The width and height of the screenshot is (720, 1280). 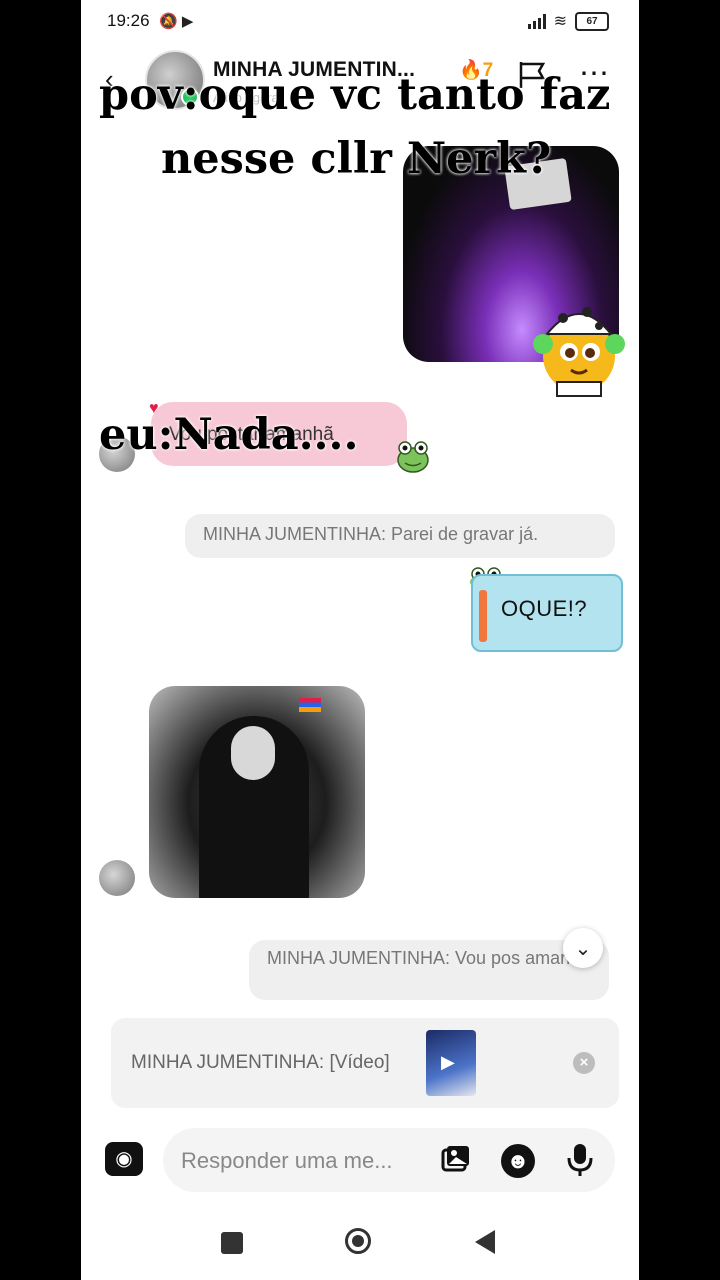 What do you see at coordinates (413, 457) in the screenshot?
I see `frog-sticker-icon` at bounding box center [413, 457].